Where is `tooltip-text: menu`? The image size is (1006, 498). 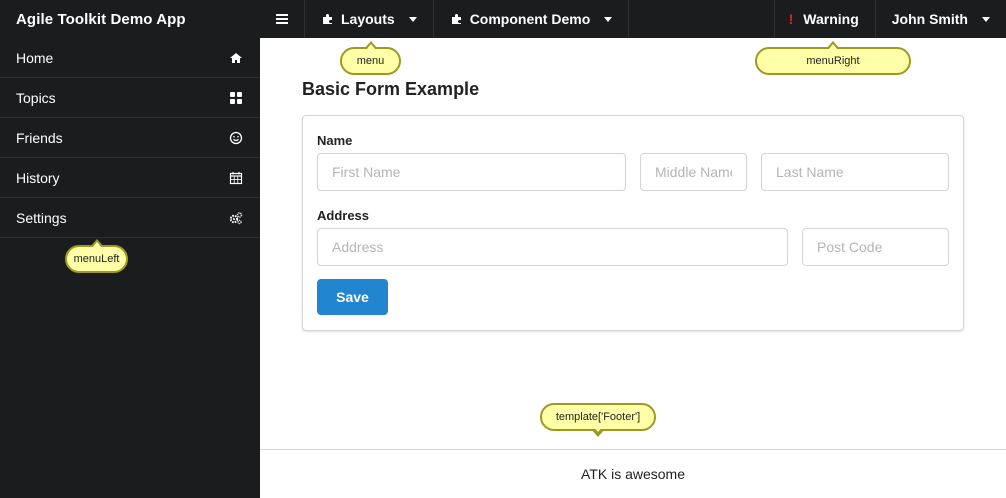
tooltip-text: menu is located at coordinates (370, 61).